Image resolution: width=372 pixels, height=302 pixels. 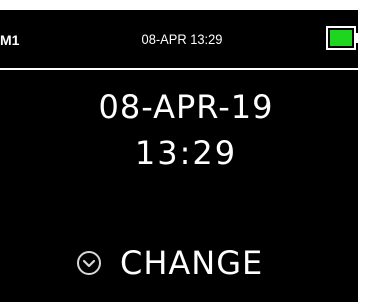 I want to click on change-button: CHANGE, so click(x=169, y=263).